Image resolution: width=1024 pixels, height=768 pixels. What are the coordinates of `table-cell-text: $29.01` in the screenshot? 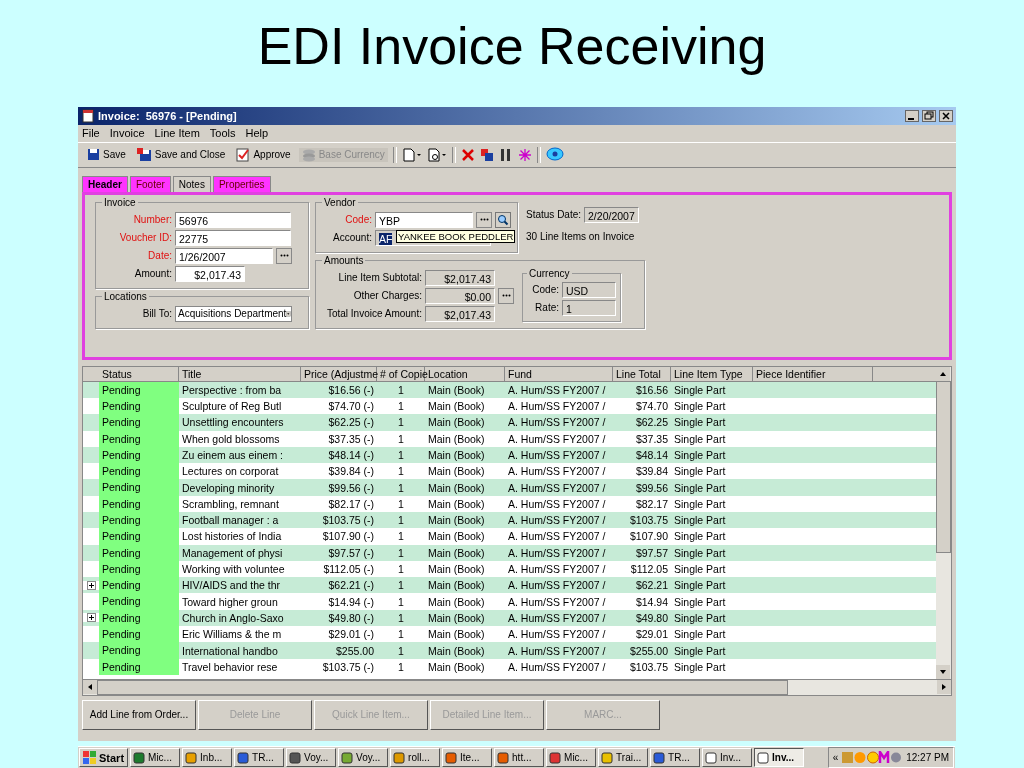 It's located at (651, 635).